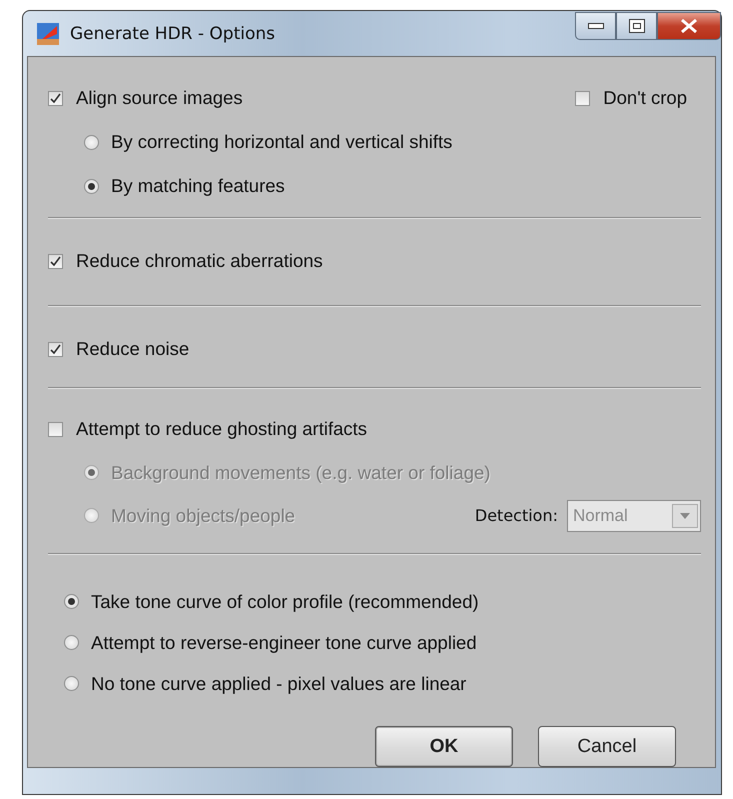 The image size is (733, 799). Describe the element at coordinates (607, 746) in the screenshot. I see `dialog-button: Cancel` at that location.